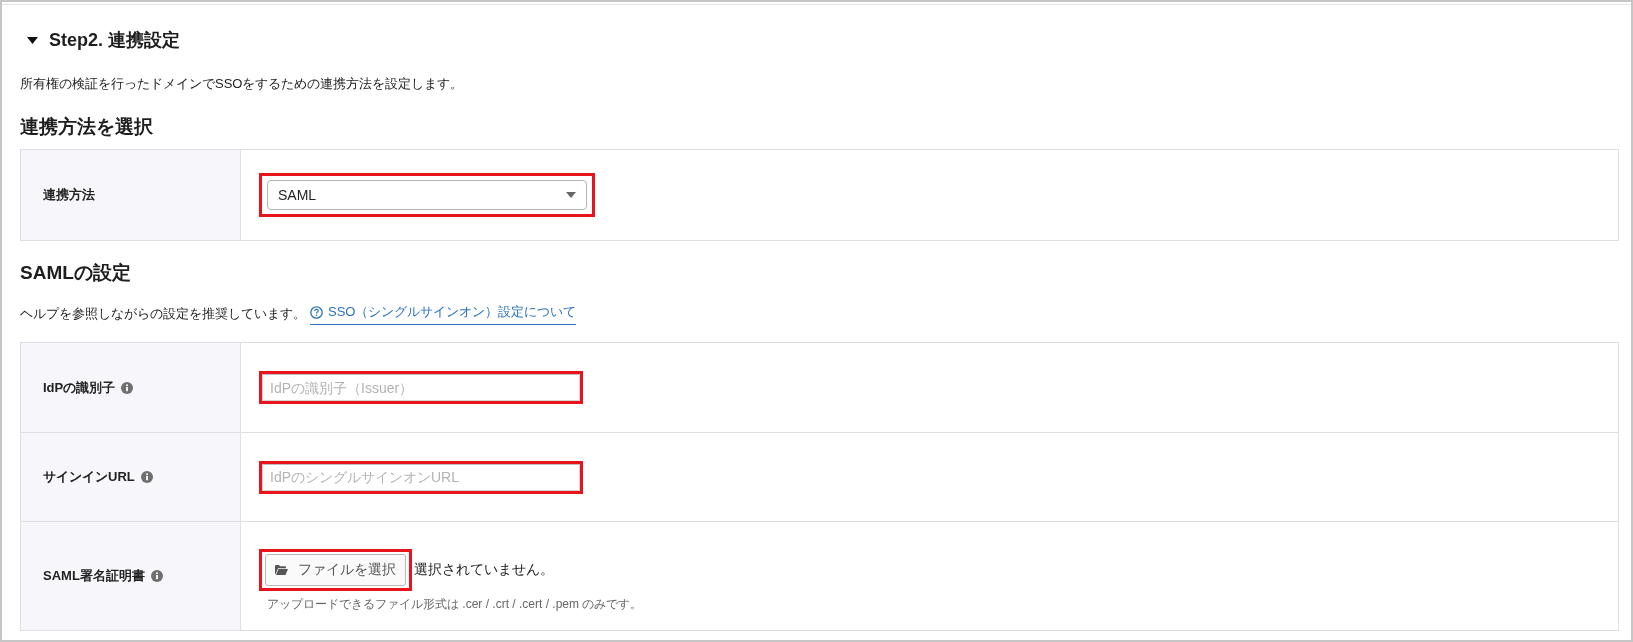  What do you see at coordinates (427, 195) in the screenshot?
I see `method-select: SAML` at bounding box center [427, 195].